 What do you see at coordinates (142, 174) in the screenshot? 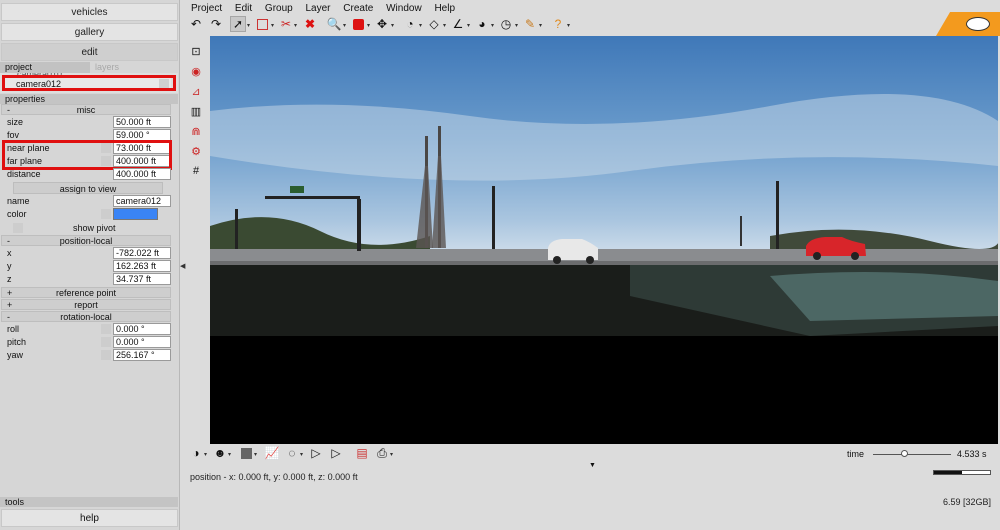
I see `distance-field: 400.000 ft` at bounding box center [142, 174].